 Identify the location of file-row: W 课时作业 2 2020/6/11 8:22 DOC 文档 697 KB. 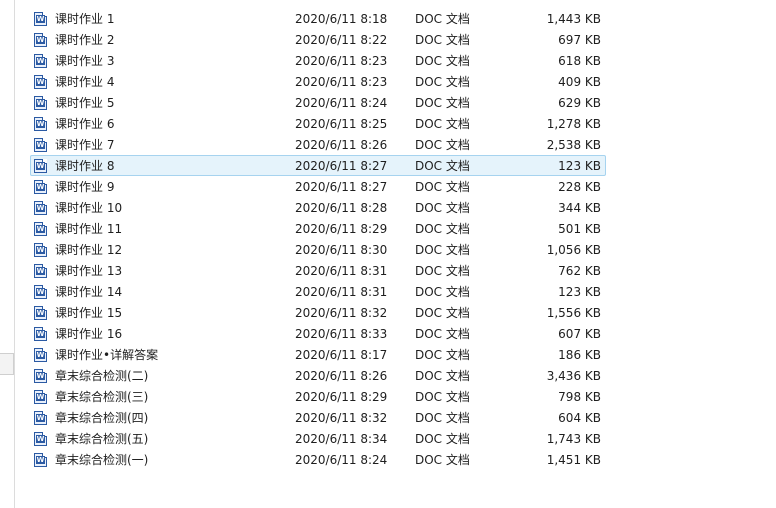
(318, 39).